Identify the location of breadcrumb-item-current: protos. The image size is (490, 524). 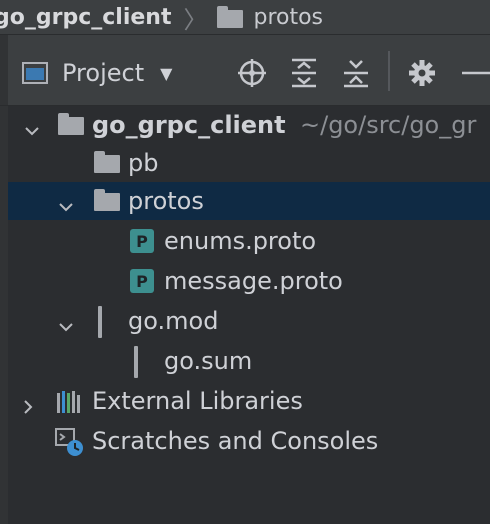
(288, 17).